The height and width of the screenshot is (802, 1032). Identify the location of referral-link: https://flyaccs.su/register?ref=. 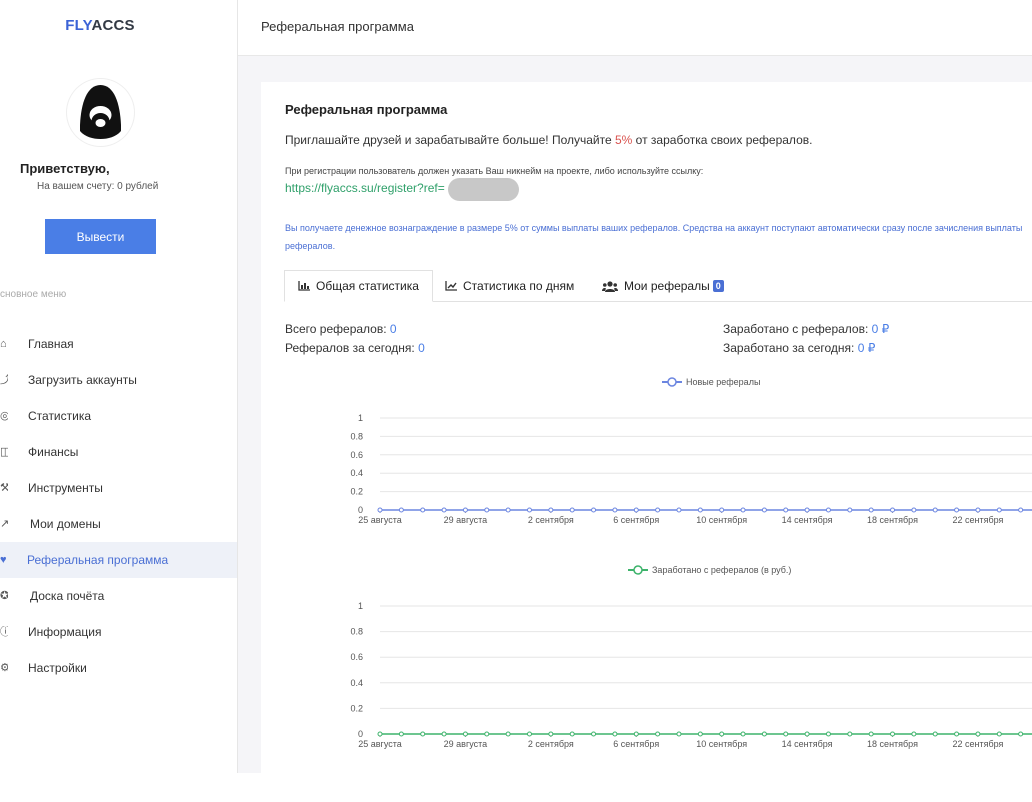
(365, 188).